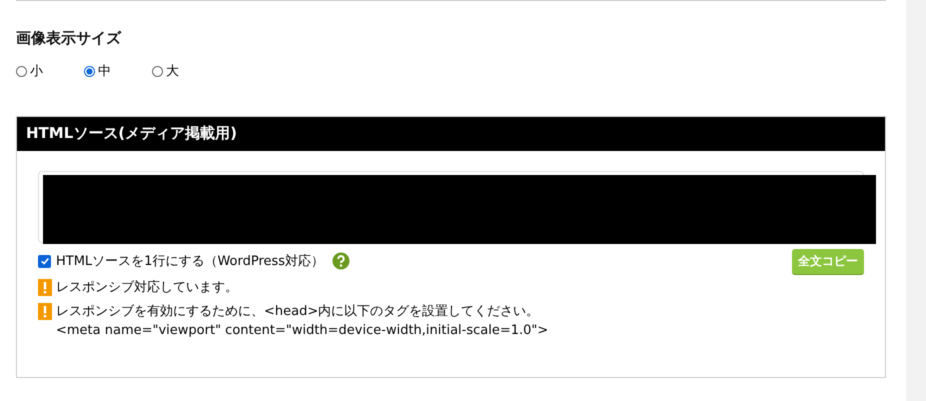 The image size is (926, 401). Describe the element at coordinates (69, 38) in the screenshot. I see `section-title: 画像表示サイズ` at that location.